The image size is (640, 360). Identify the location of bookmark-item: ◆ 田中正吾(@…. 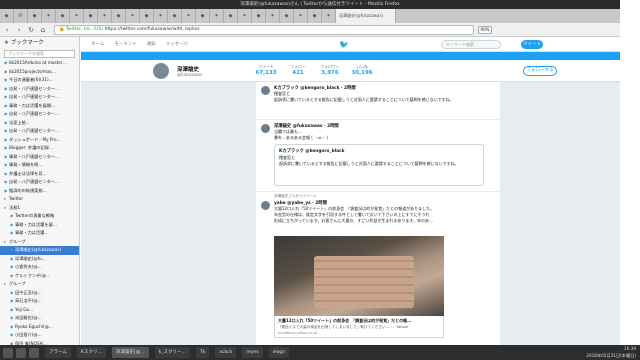
(39, 293).